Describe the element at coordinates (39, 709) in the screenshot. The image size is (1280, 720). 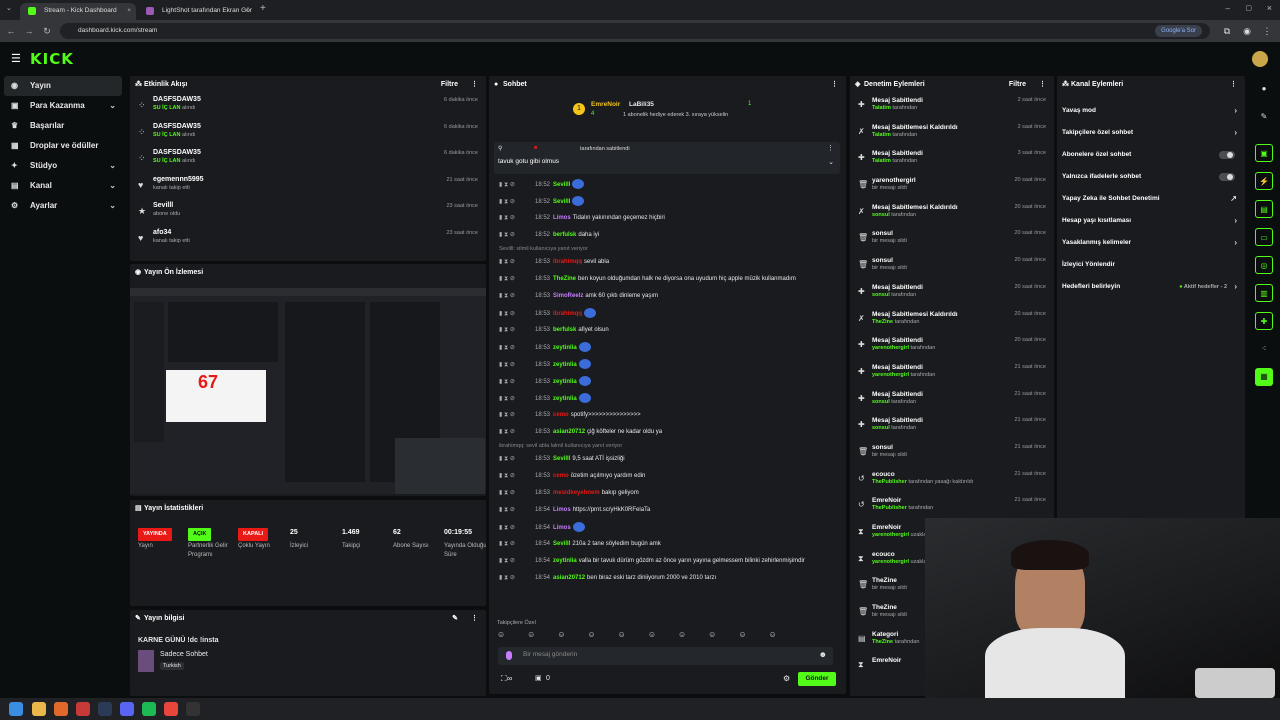
I see `file-explorer-icon` at that location.